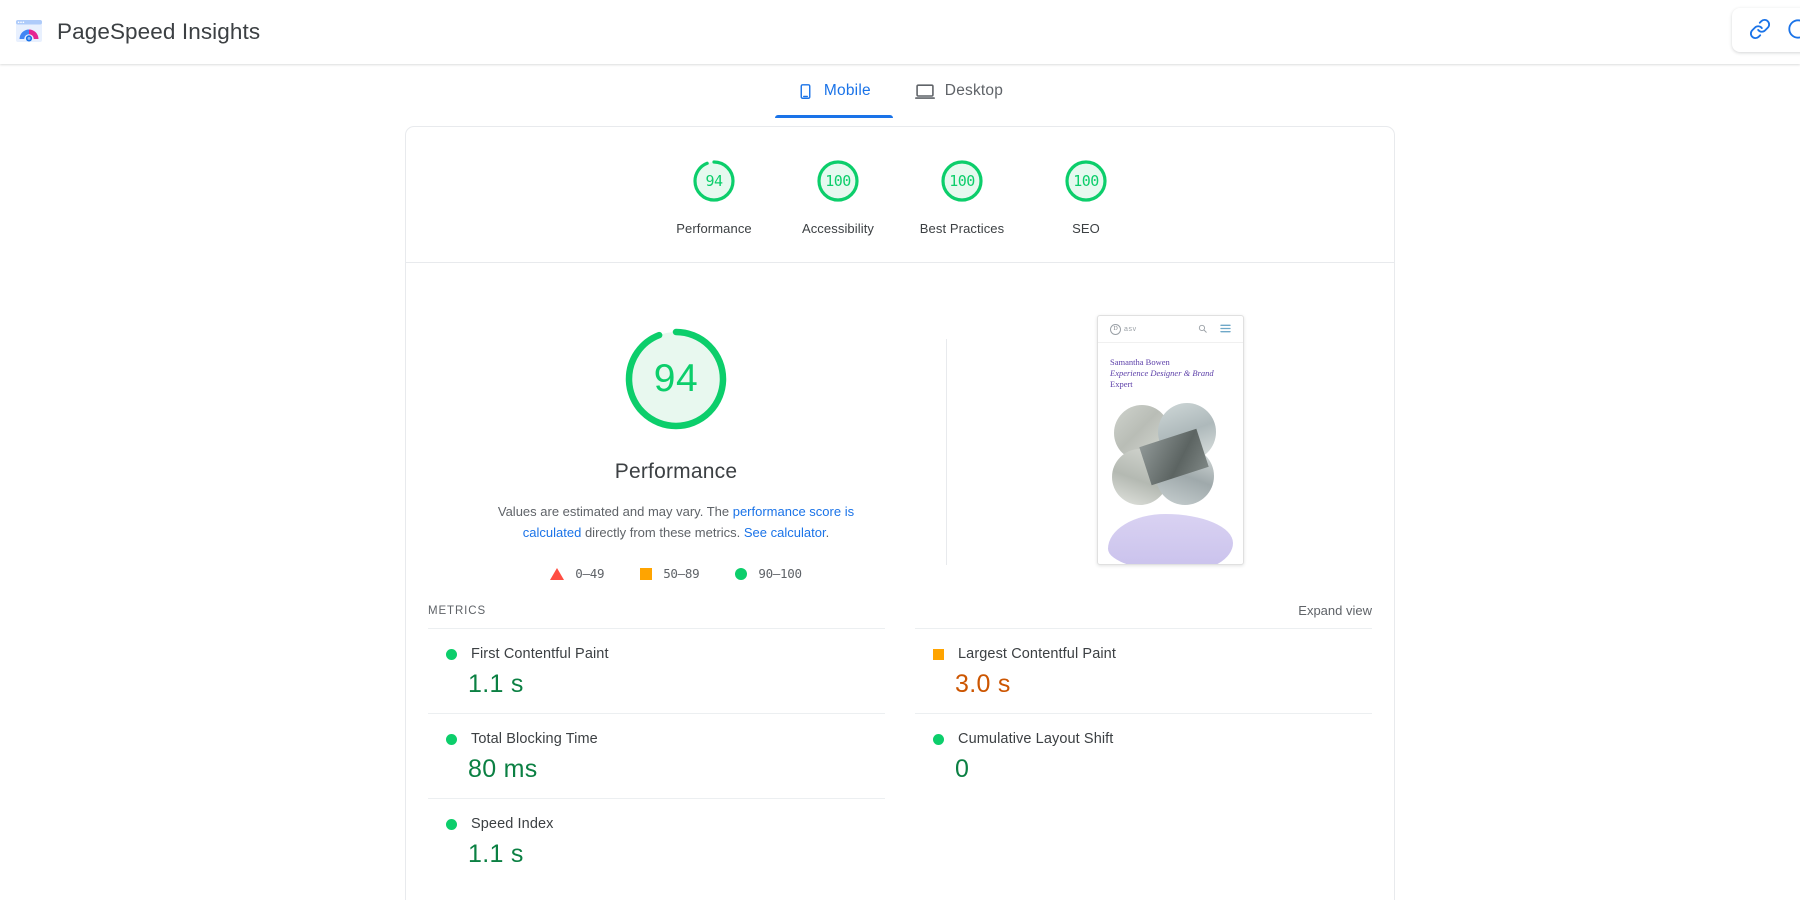 This screenshot has width=1800, height=900. Describe the element at coordinates (1162, 373) in the screenshot. I see `thumbnail-heading-line2: Experience Designer & Brand` at that location.